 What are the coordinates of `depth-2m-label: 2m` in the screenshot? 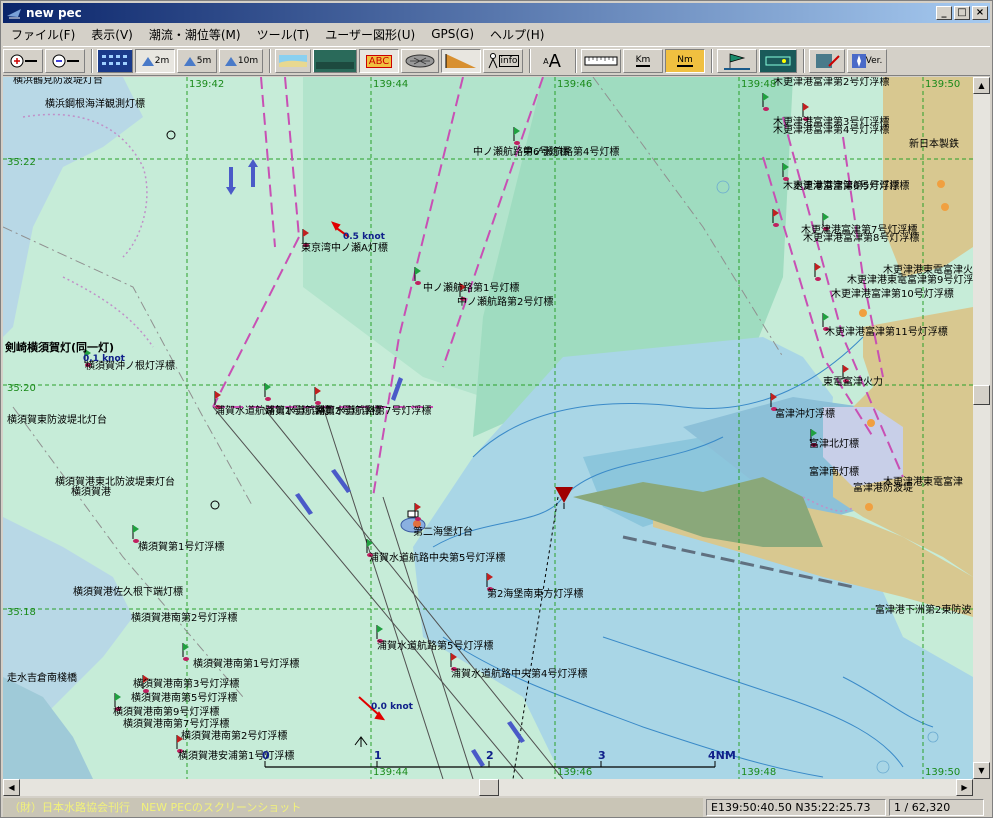 It's located at (162, 61).